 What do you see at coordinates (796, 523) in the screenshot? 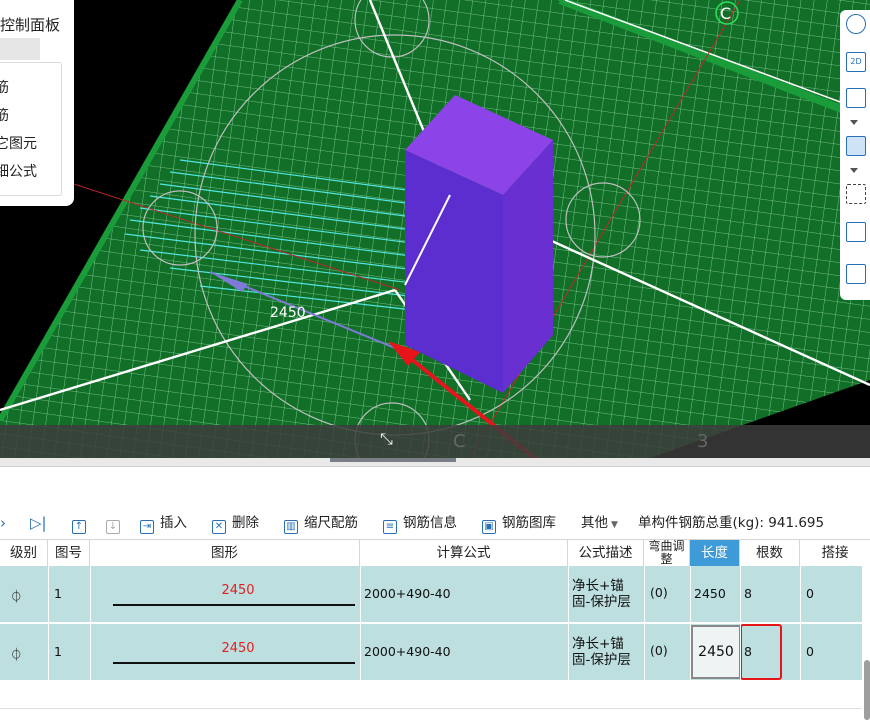
I see `total-weight-value: 941.695` at bounding box center [796, 523].